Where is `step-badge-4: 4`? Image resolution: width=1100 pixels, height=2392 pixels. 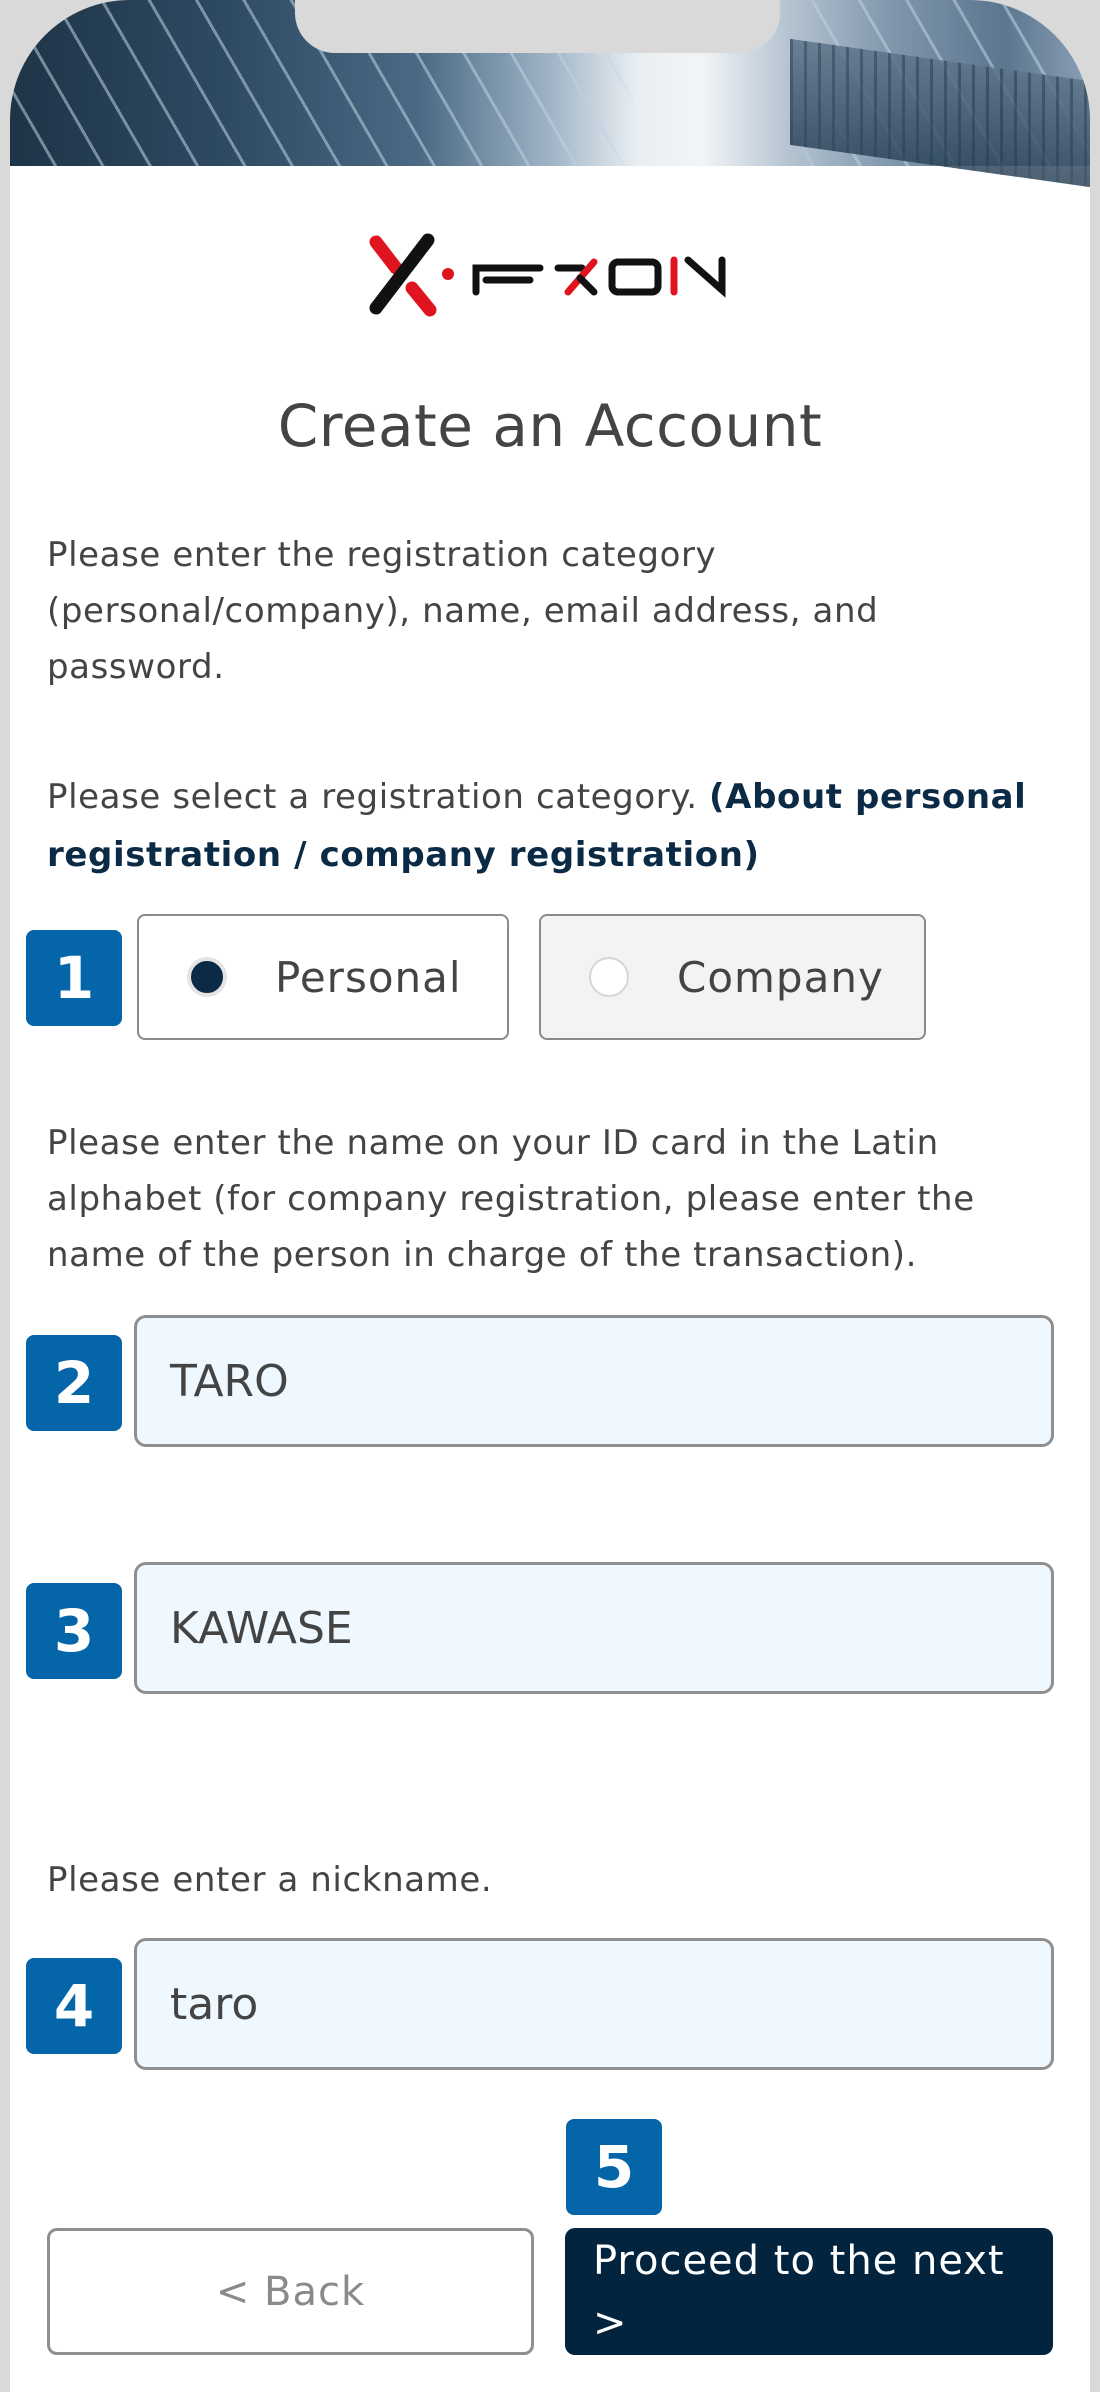
step-badge-4: 4 is located at coordinates (74, 2006).